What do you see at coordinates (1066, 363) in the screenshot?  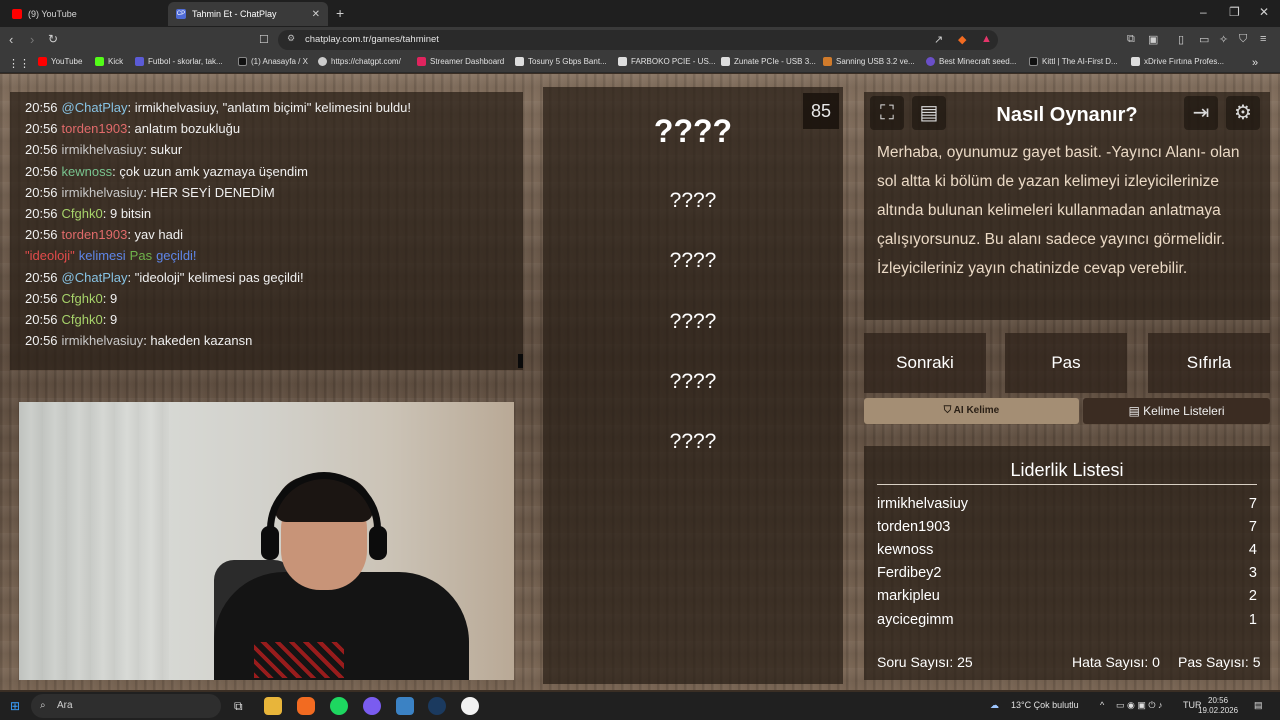 I see `pass-button: Pas` at bounding box center [1066, 363].